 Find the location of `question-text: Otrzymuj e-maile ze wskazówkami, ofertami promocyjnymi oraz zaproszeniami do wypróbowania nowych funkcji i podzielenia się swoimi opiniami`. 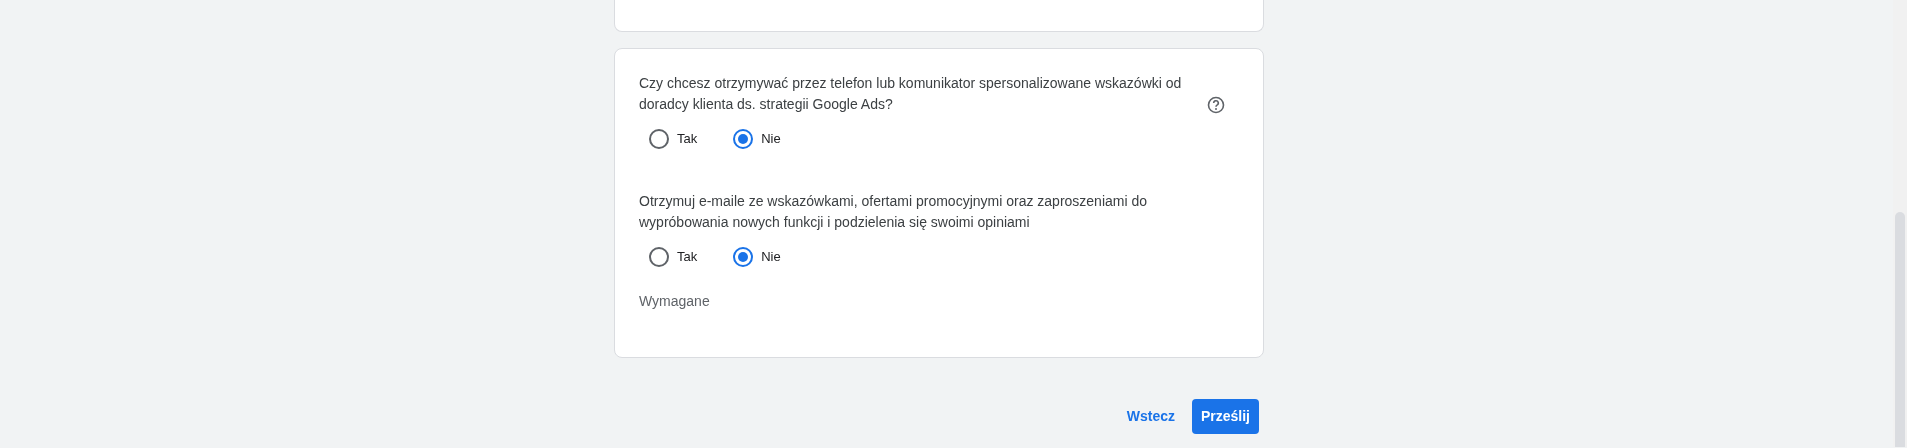

question-text: Otrzymuj e-maile ze wskazówkami, ofertami promocyjnymi oraz zaproszeniami do wypróbowania nowych funkcji i podzielenia się swoimi opiniami is located at coordinates (894, 212).